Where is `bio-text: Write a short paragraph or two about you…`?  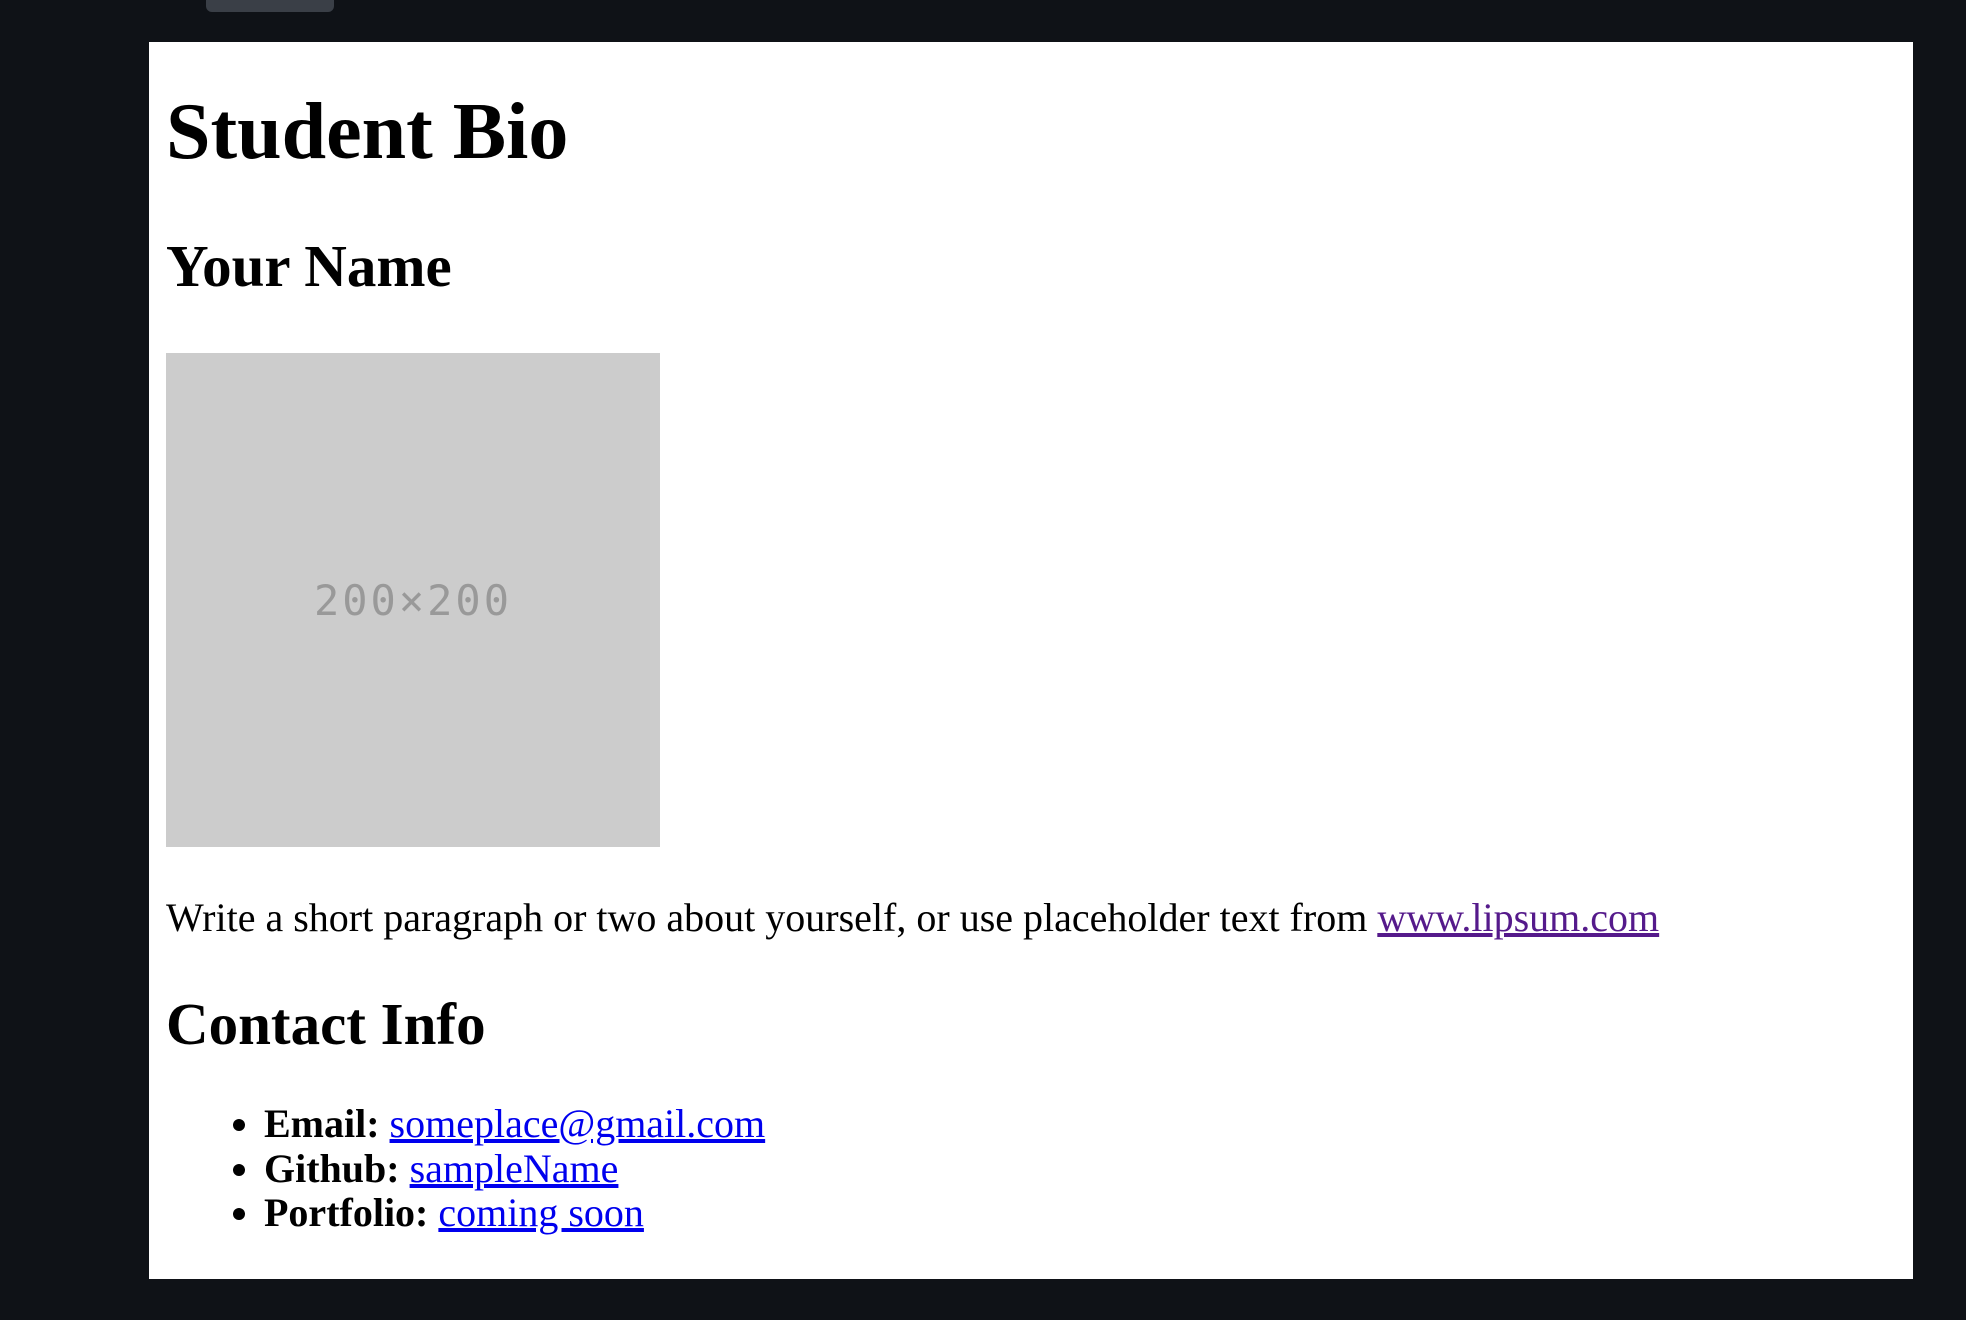 bio-text: Write a short paragraph or two about you… is located at coordinates (772, 917).